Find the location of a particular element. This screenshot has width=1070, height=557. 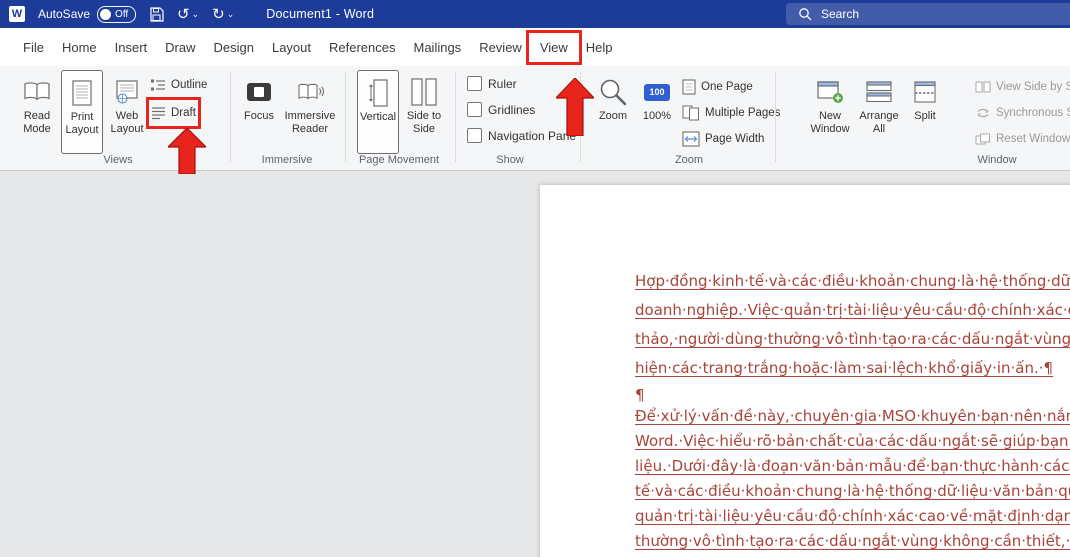

focus-icon is located at coordinates (259, 92).